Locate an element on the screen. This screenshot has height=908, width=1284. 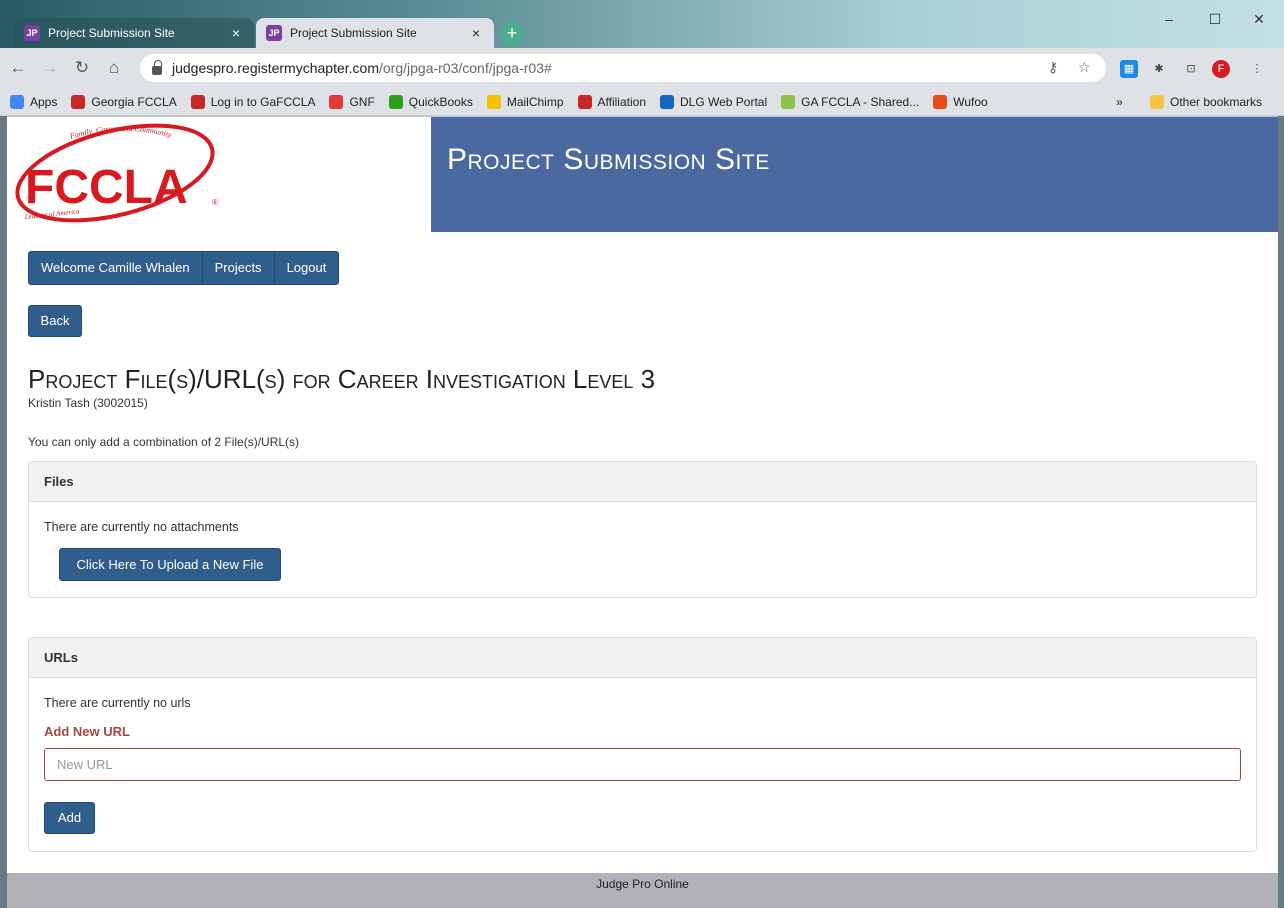
dlg-icon is located at coordinates (667, 101).